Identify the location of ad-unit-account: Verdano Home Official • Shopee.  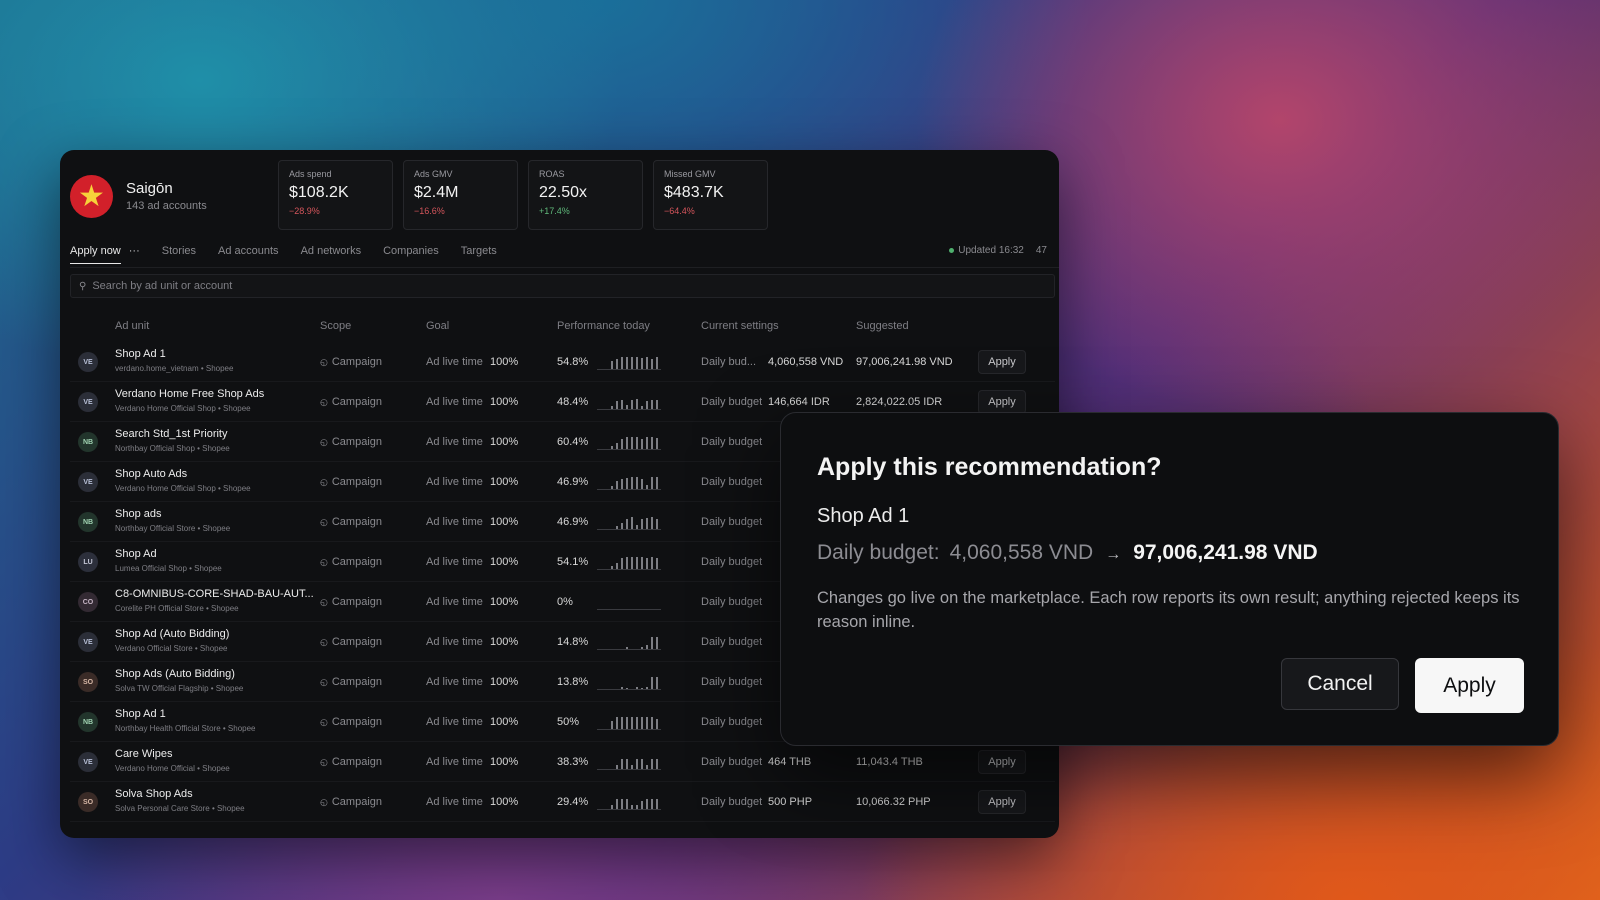
(172, 768).